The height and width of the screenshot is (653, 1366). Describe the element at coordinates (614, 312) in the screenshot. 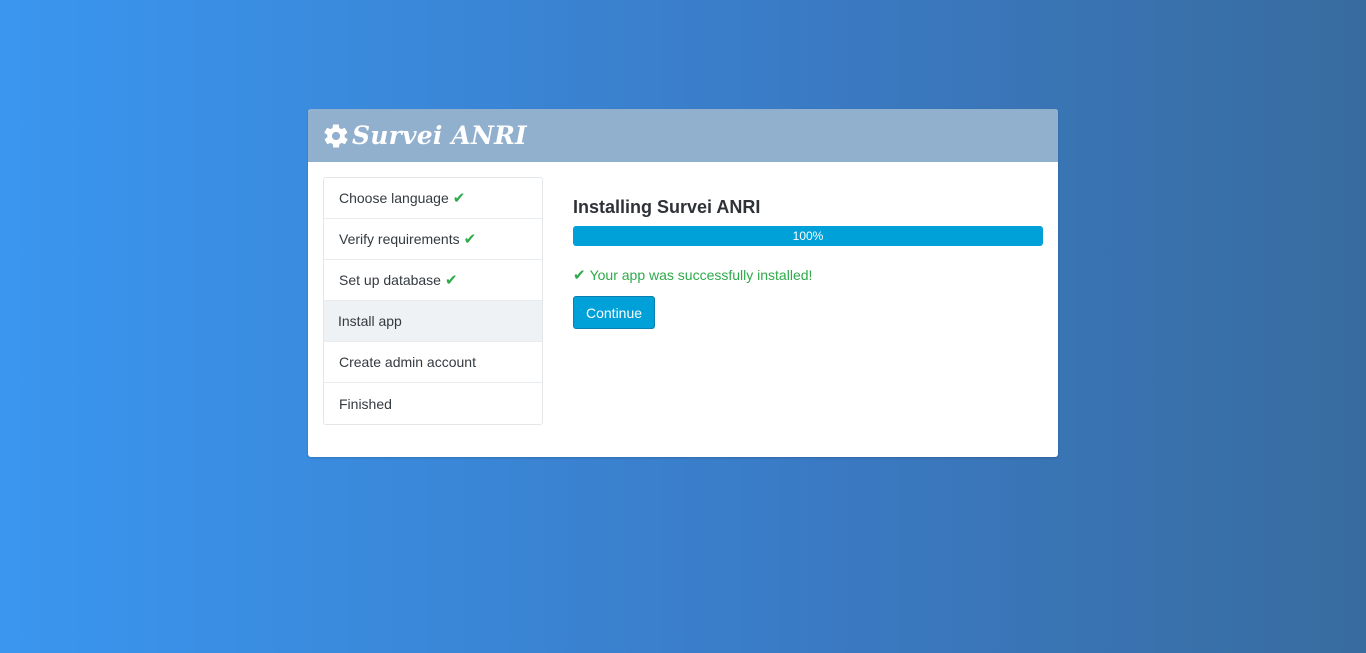

I see `continue-button: Continue` at that location.